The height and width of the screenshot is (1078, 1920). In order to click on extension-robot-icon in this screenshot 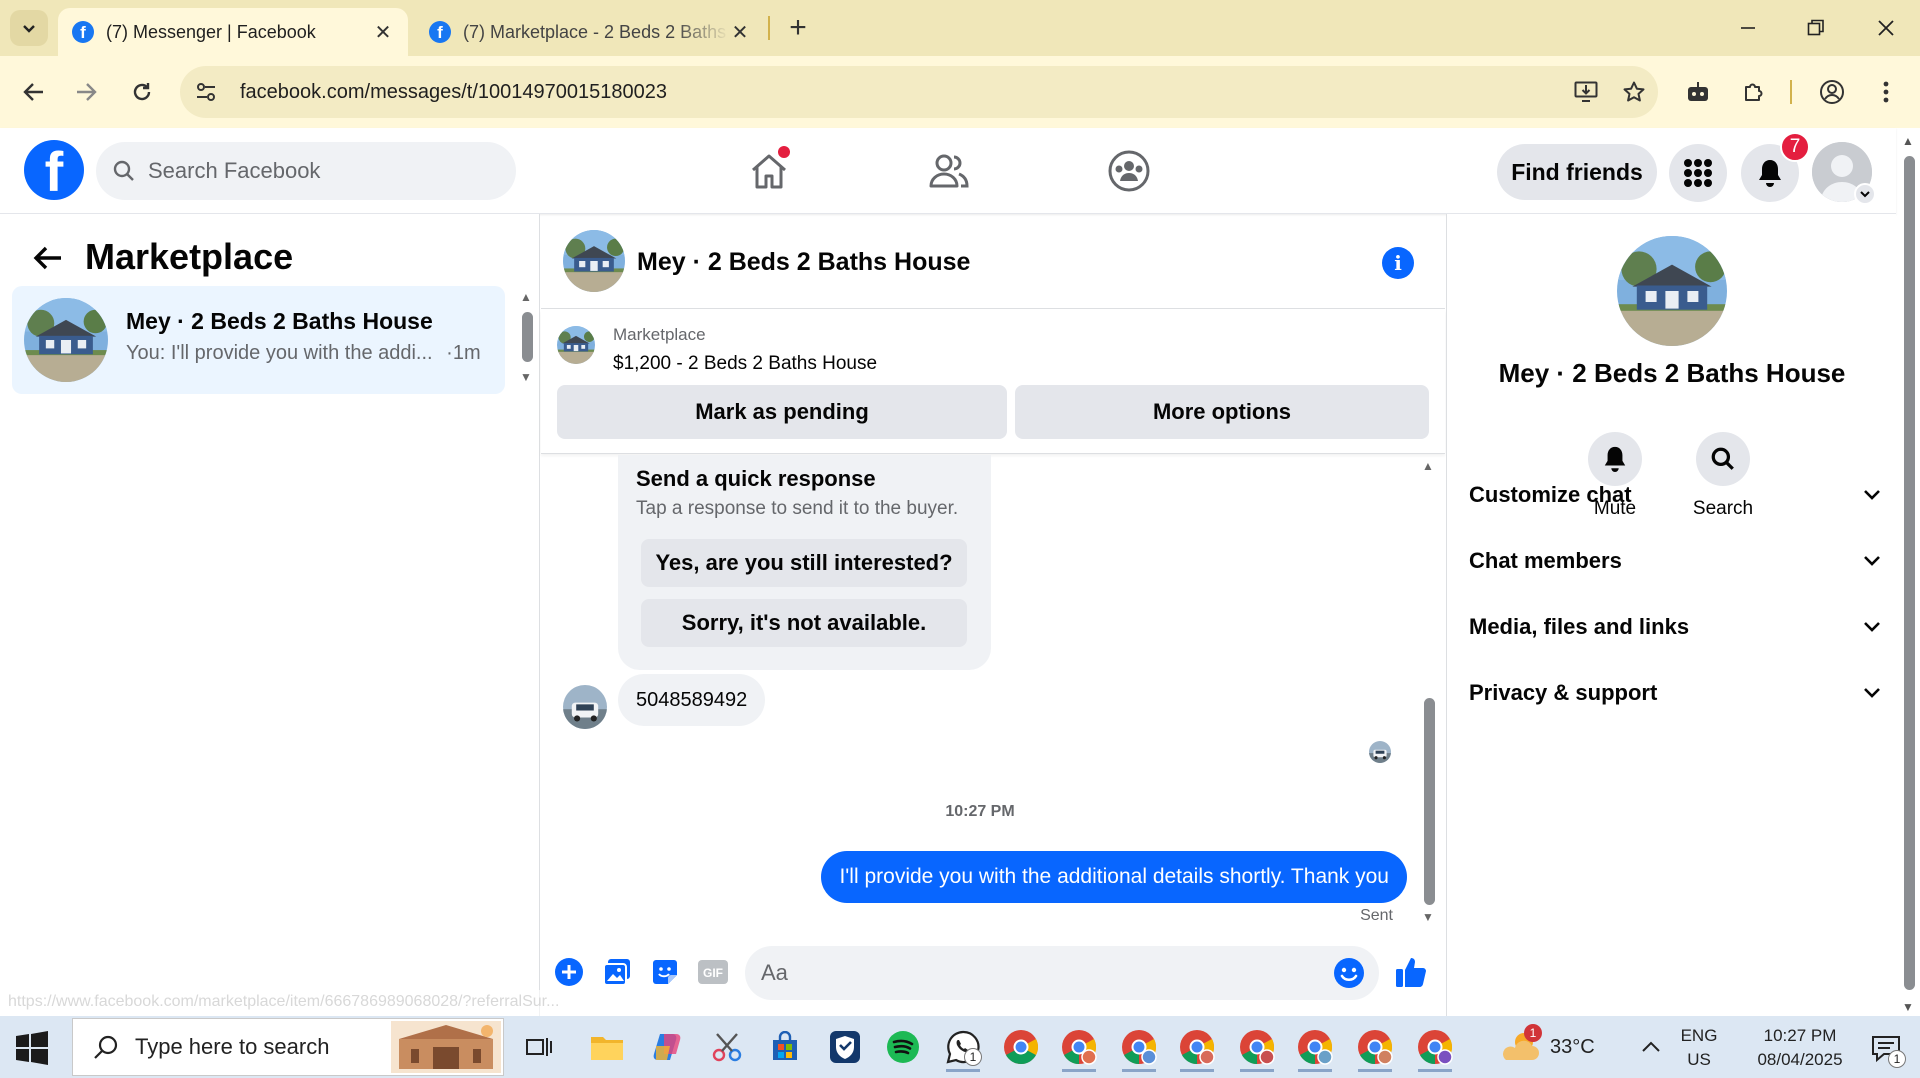, I will do `click(1698, 92)`.